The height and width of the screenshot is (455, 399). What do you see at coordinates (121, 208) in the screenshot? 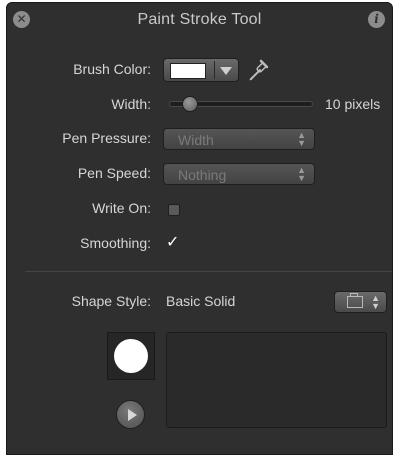
I see `write-on-label: Write On:` at bounding box center [121, 208].